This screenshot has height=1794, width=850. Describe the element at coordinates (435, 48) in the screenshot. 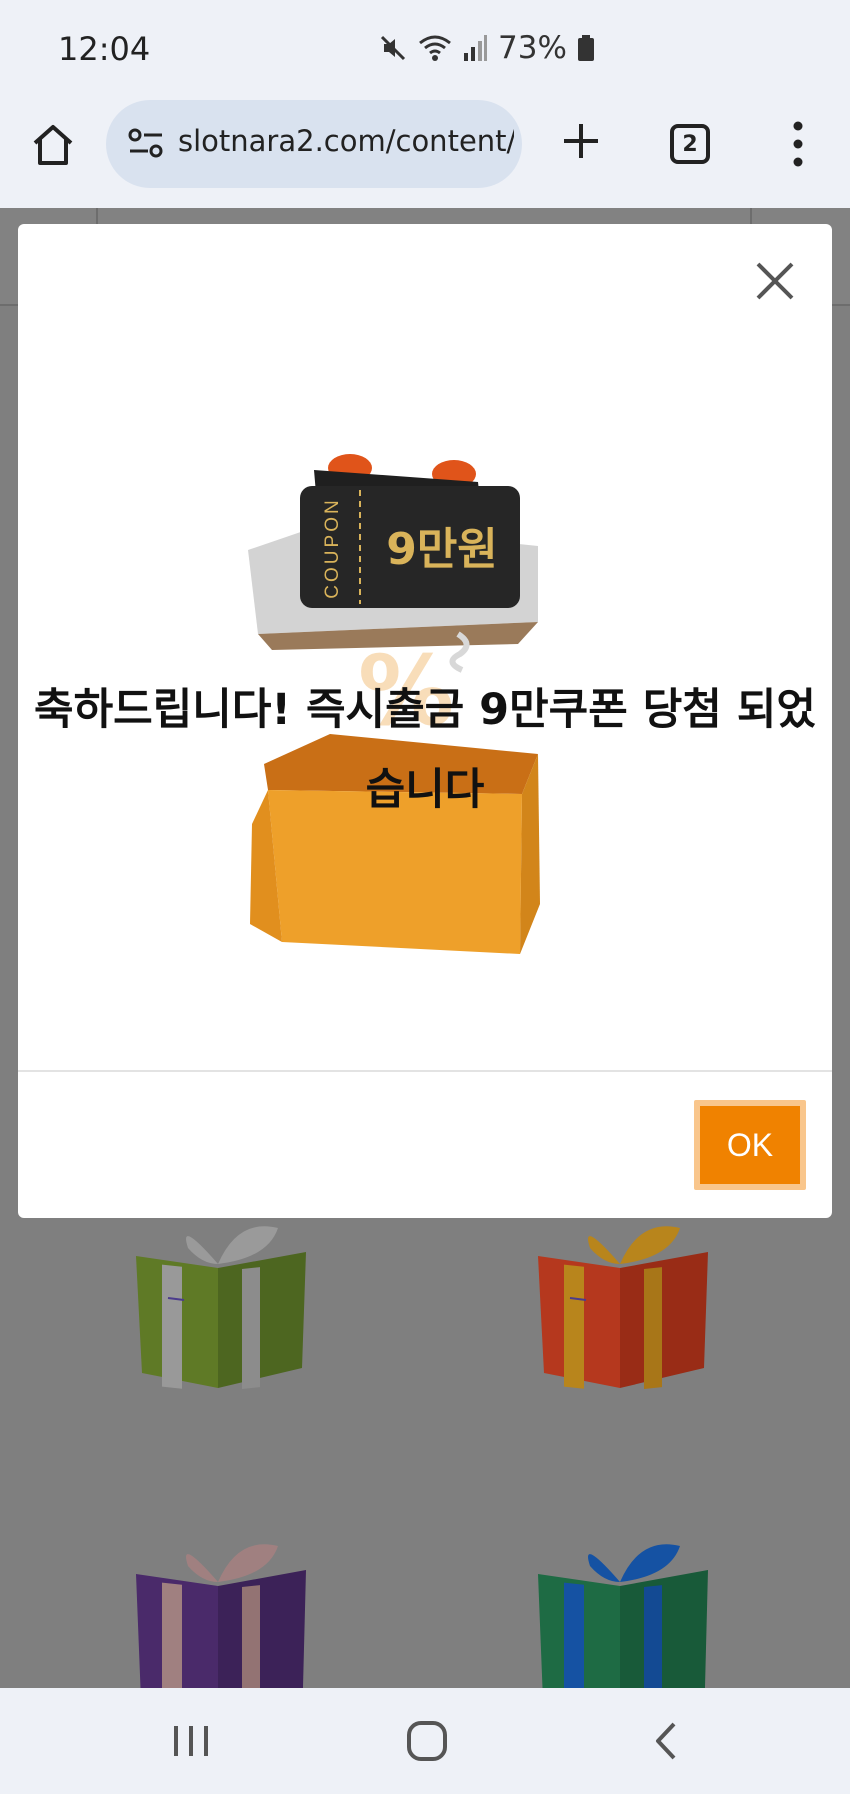

I see `wifi-icon` at that location.